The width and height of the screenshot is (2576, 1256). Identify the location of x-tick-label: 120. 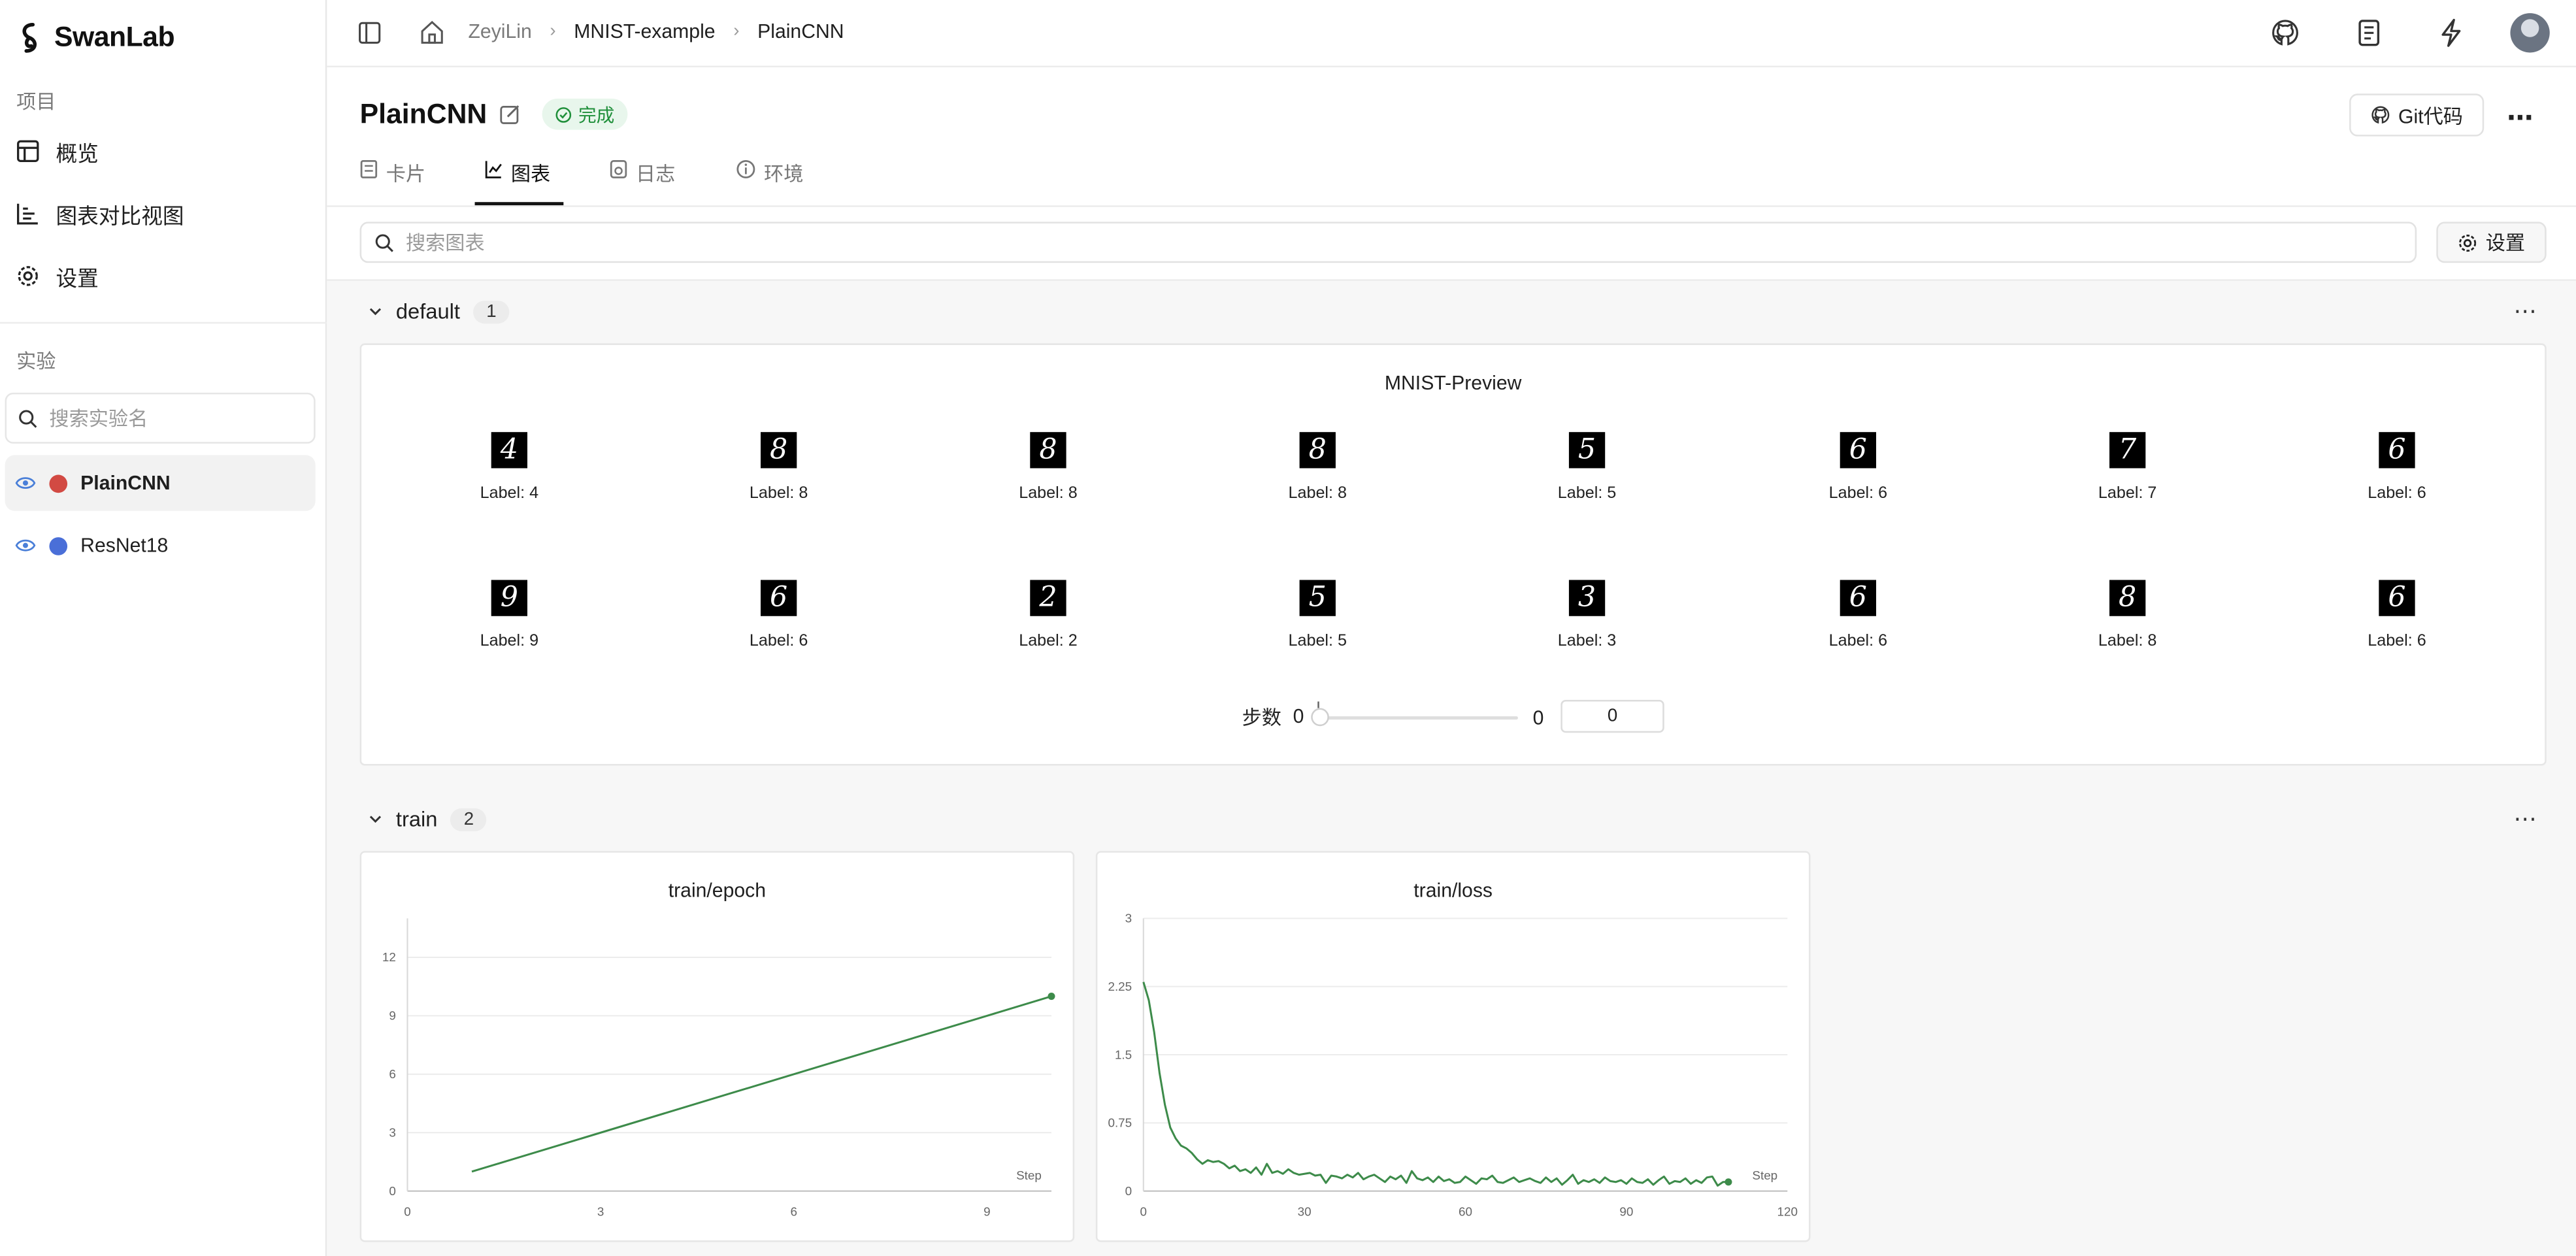
(1787, 1211).